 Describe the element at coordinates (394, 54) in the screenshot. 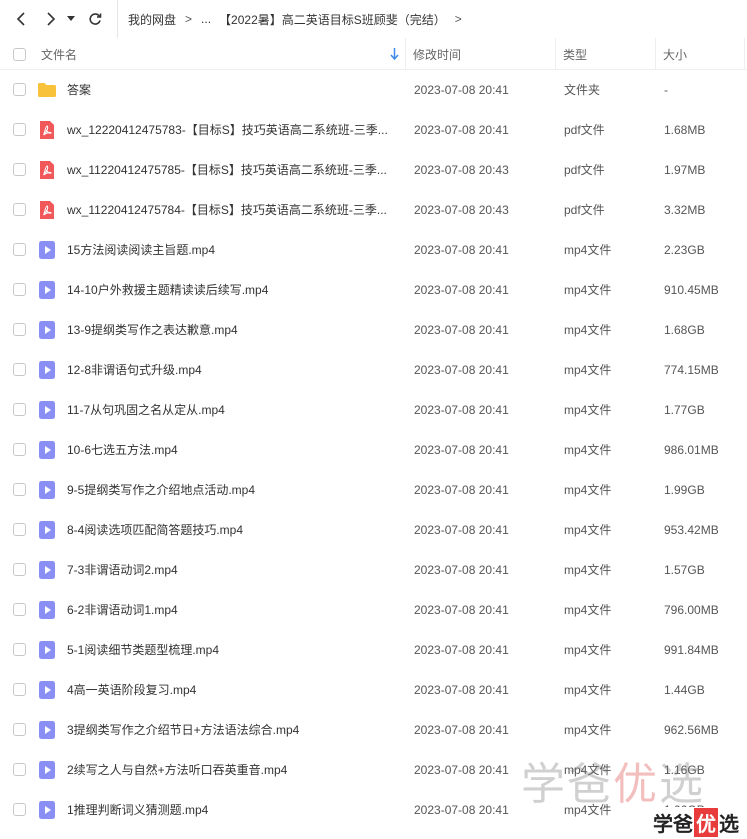

I see `sort-down-arrow-icon` at that location.